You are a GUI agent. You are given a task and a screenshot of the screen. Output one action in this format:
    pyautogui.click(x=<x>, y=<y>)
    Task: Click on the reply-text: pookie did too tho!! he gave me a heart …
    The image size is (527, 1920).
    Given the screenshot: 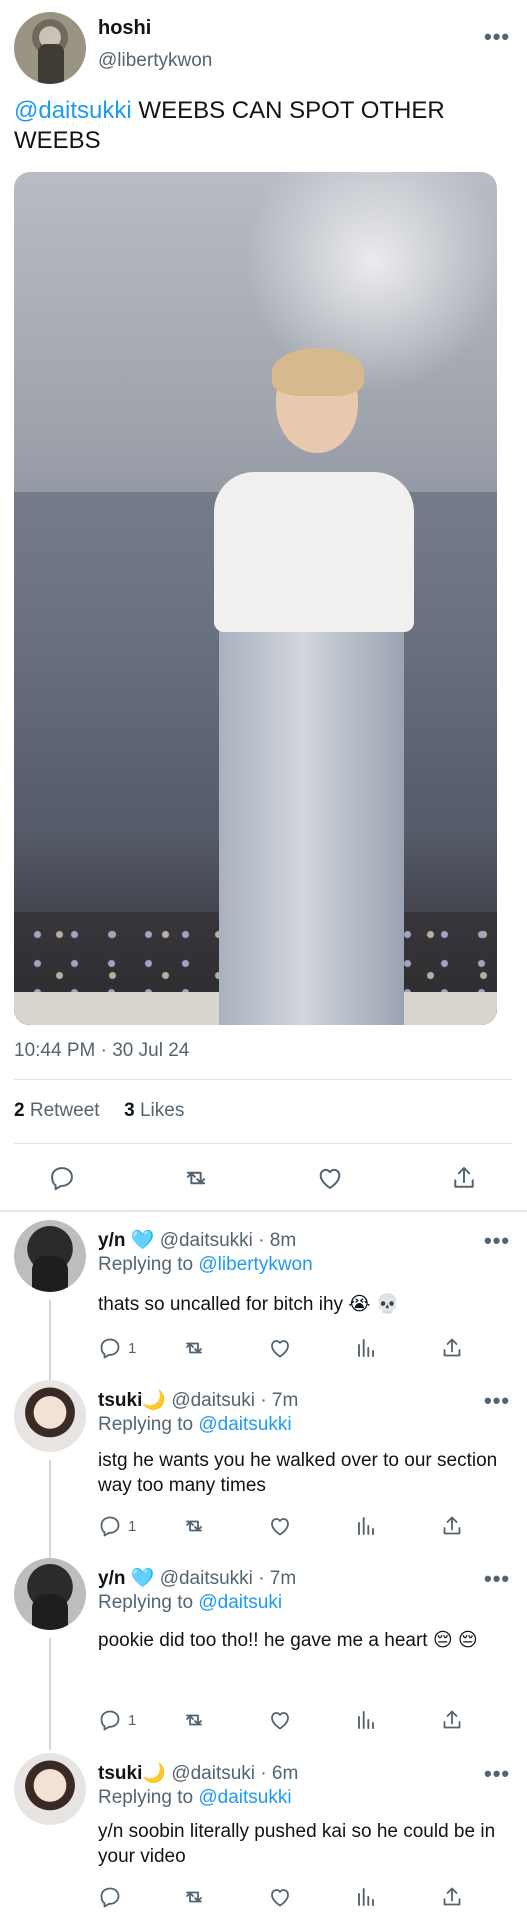 What is the action you would take?
    pyautogui.click(x=288, y=1640)
    